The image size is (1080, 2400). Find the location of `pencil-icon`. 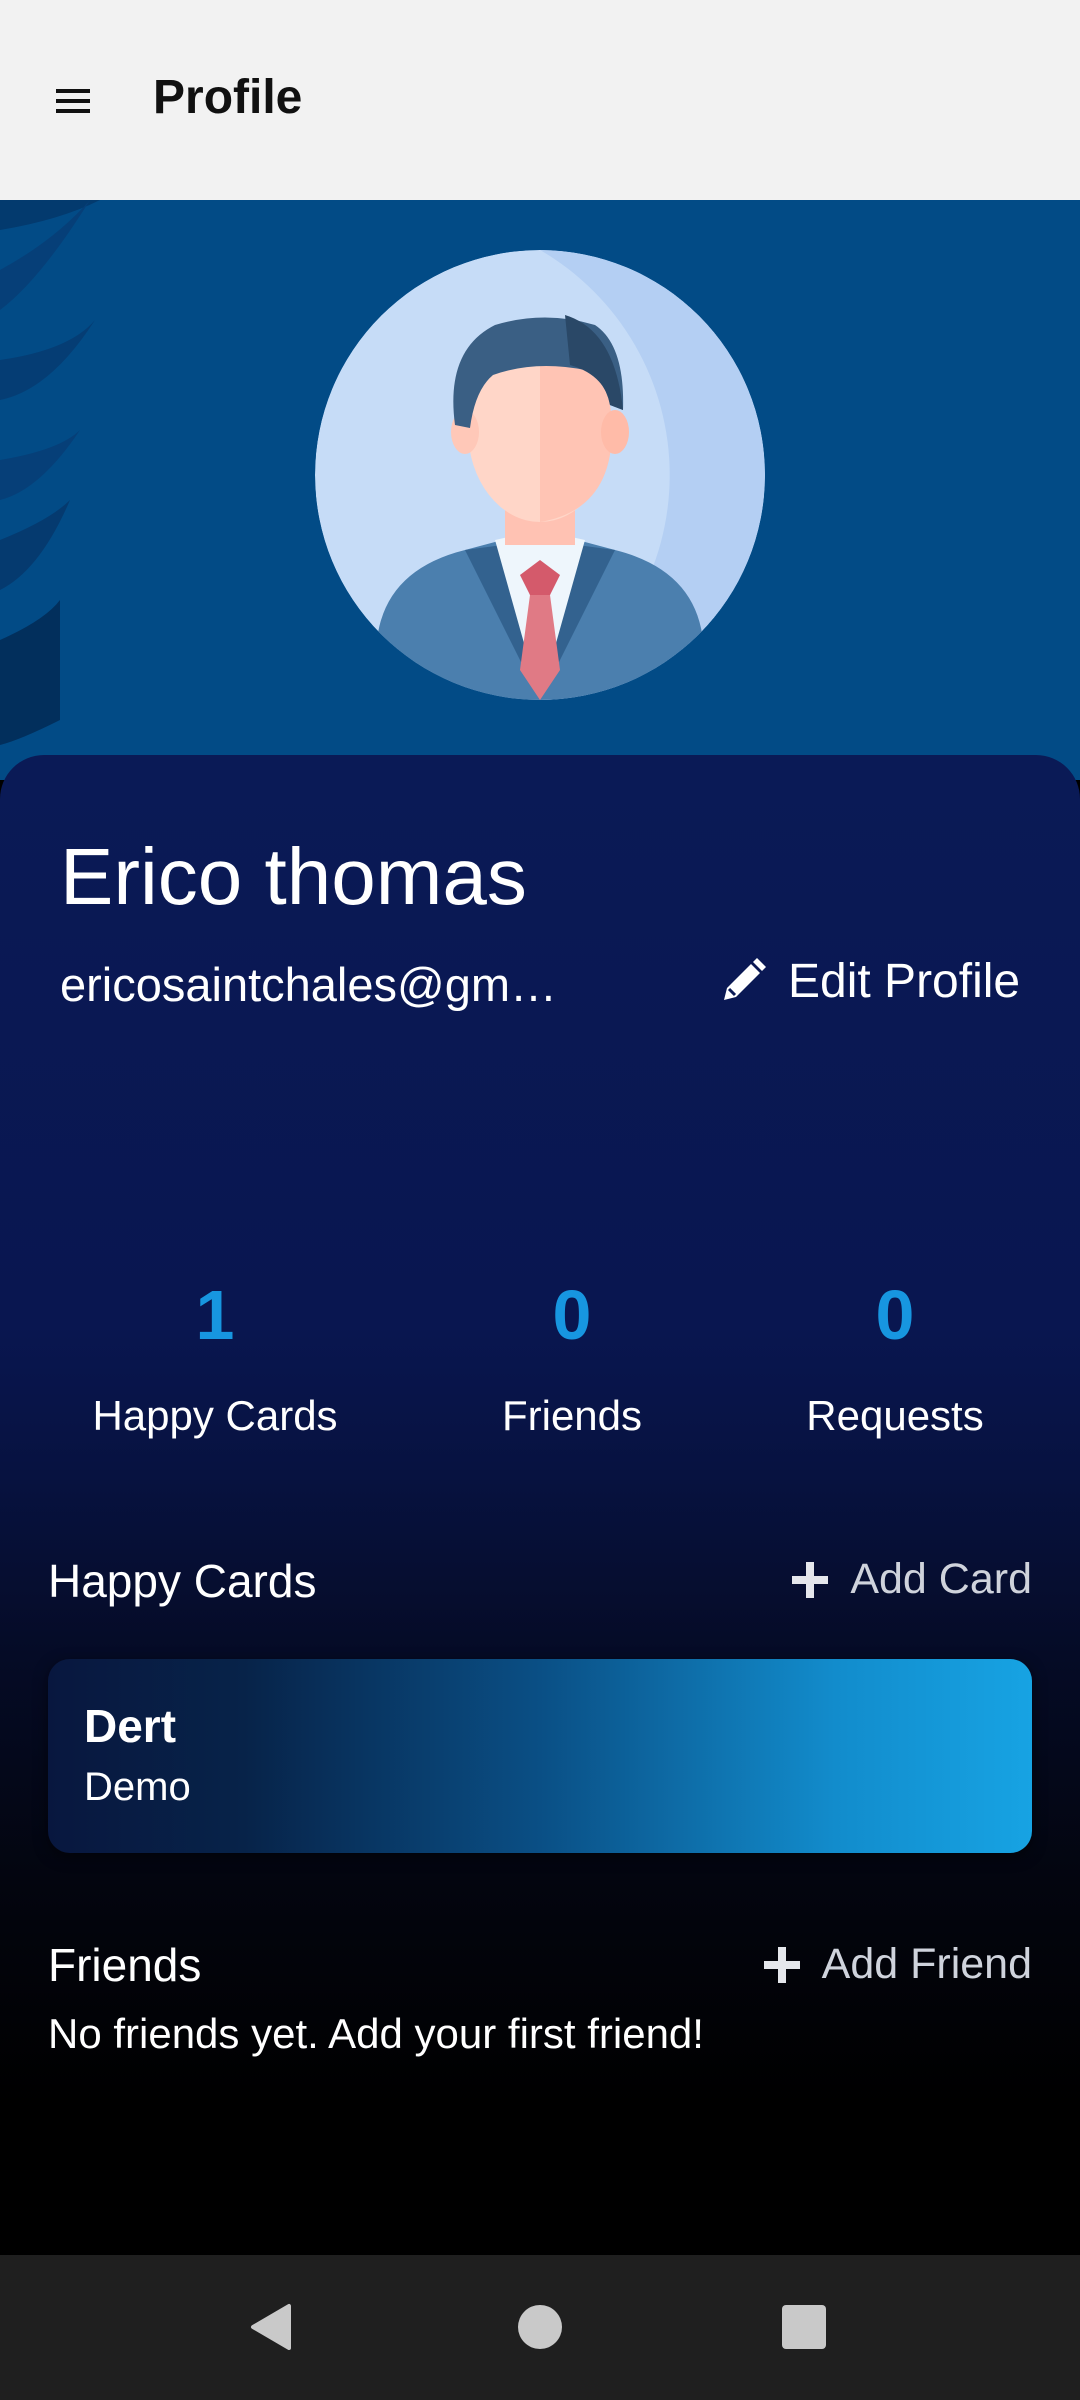

pencil-icon is located at coordinates (745, 979).